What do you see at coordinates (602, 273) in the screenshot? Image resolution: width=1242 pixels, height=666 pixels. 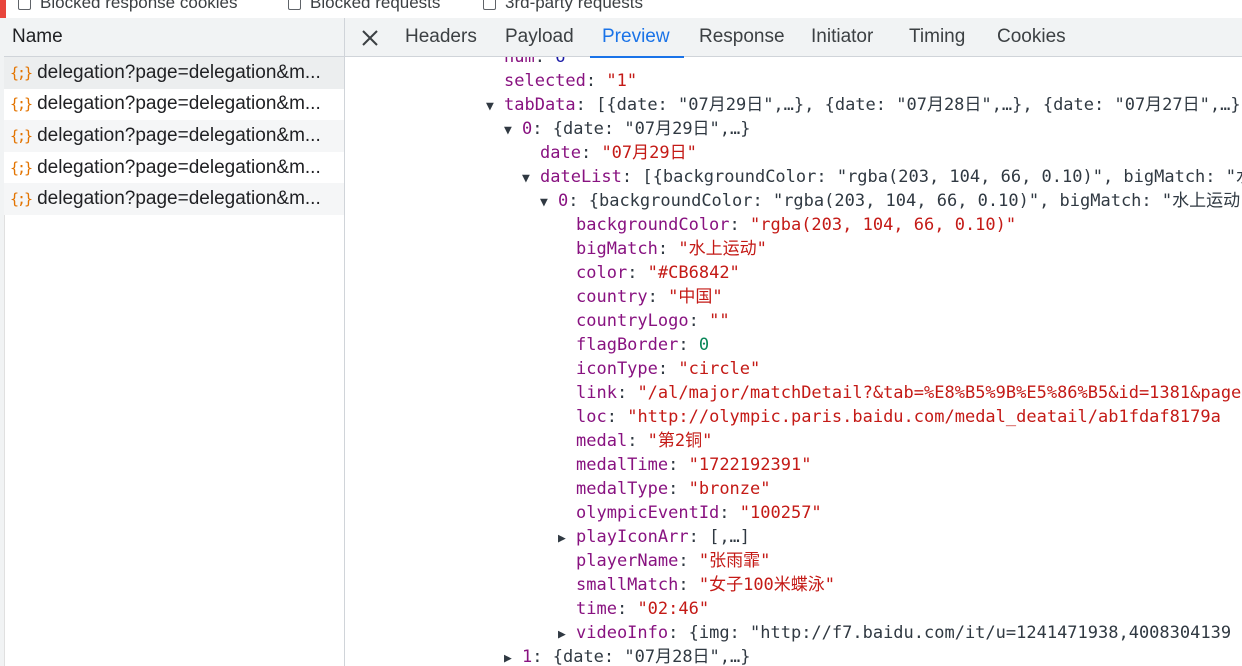 I see `json-key: color` at bounding box center [602, 273].